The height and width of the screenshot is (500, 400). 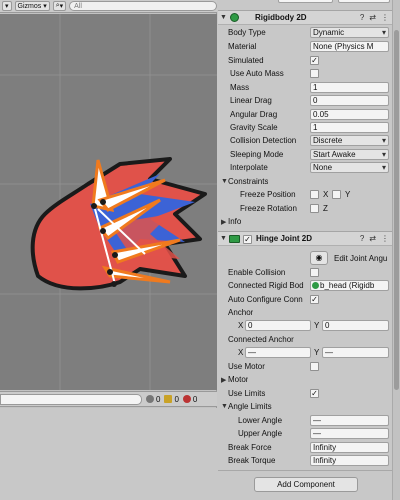 I want to click on scale-y-field, so click(x=364, y=1).